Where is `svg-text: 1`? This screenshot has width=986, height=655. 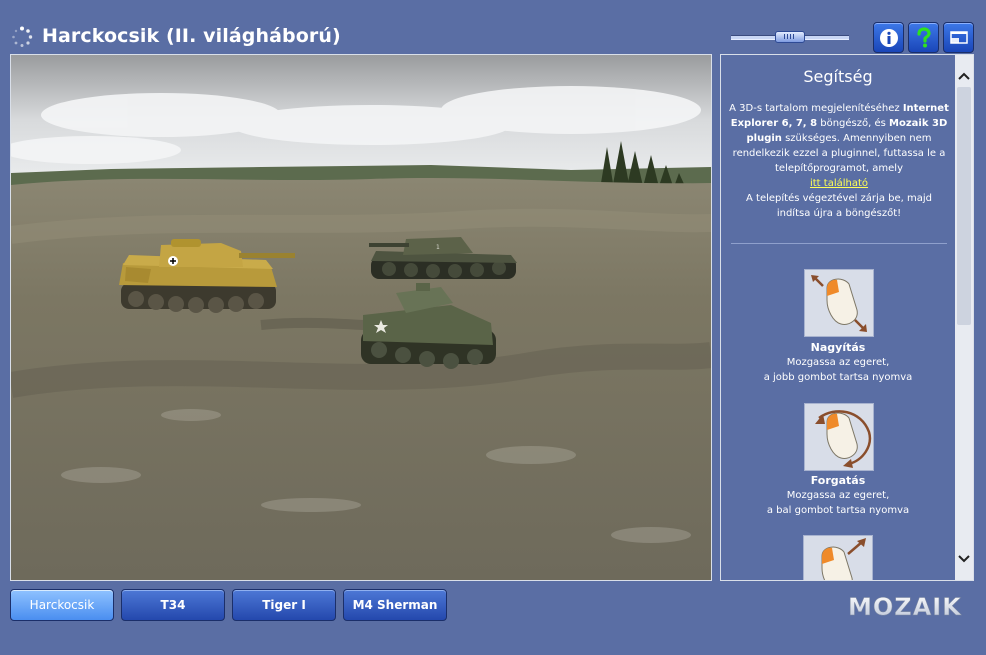
svg-text: 1 is located at coordinates (438, 247).